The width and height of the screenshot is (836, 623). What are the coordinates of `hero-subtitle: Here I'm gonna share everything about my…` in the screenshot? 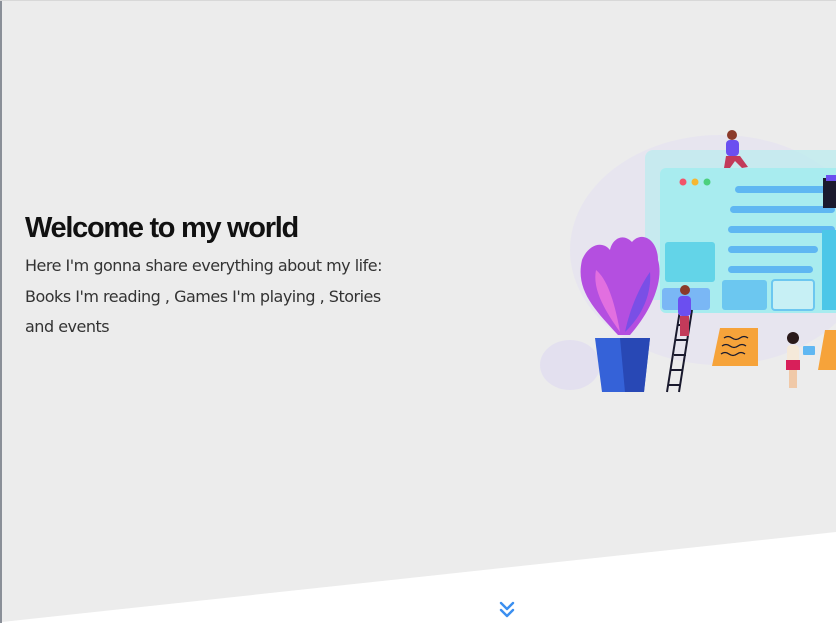 It's located at (203, 296).